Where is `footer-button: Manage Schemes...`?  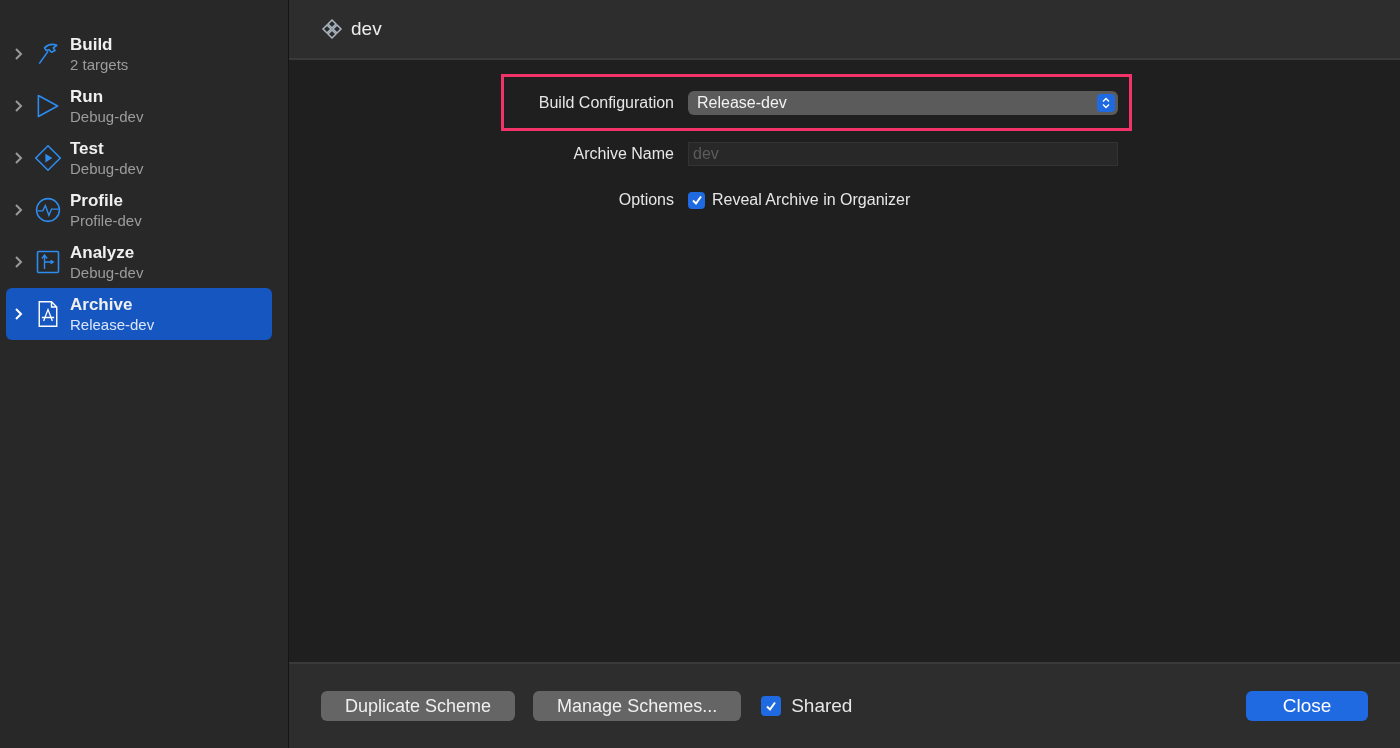
footer-button: Manage Schemes... is located at coordinates (637, 706).